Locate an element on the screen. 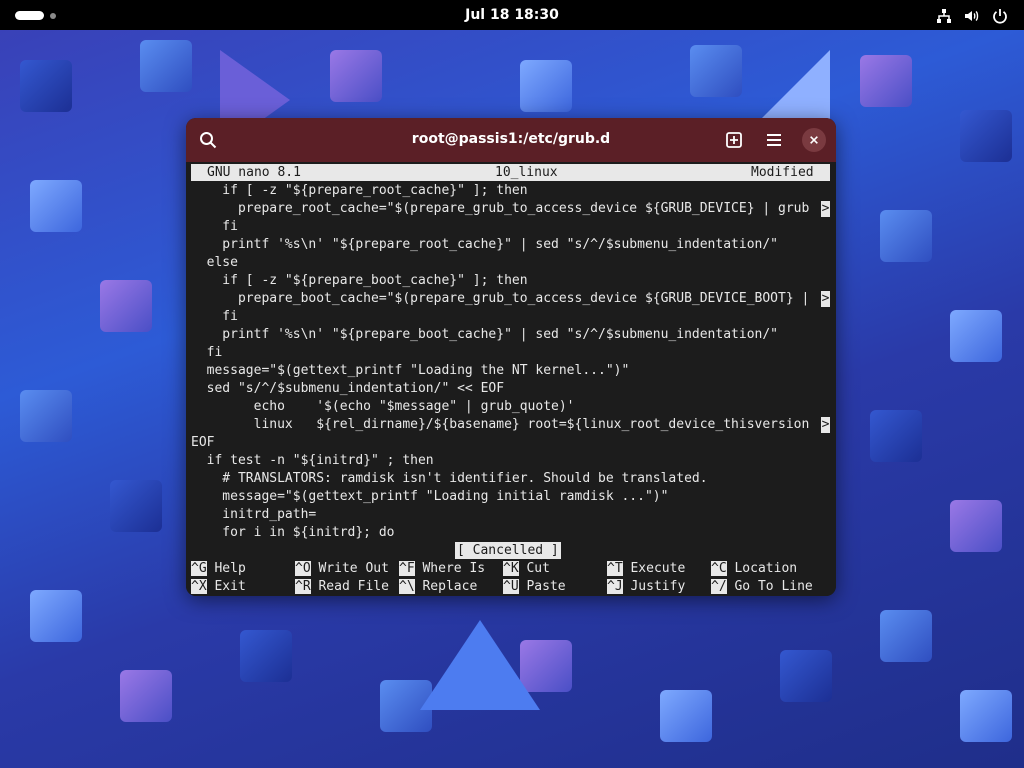 This screenshot has height=768, width=1024. shortcut-exit: ^X Exit is located at coordinates (218, 587).